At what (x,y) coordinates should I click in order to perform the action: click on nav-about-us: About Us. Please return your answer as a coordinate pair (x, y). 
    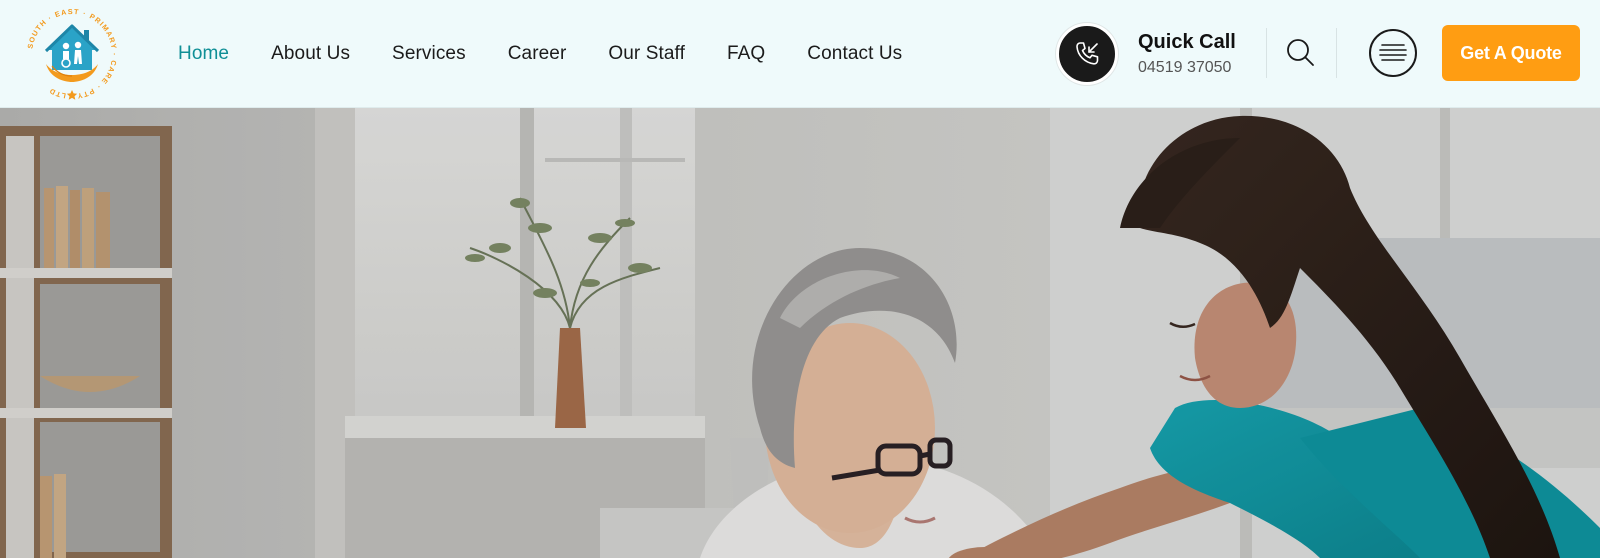
    Looking at the image, I should click on (310, 54).